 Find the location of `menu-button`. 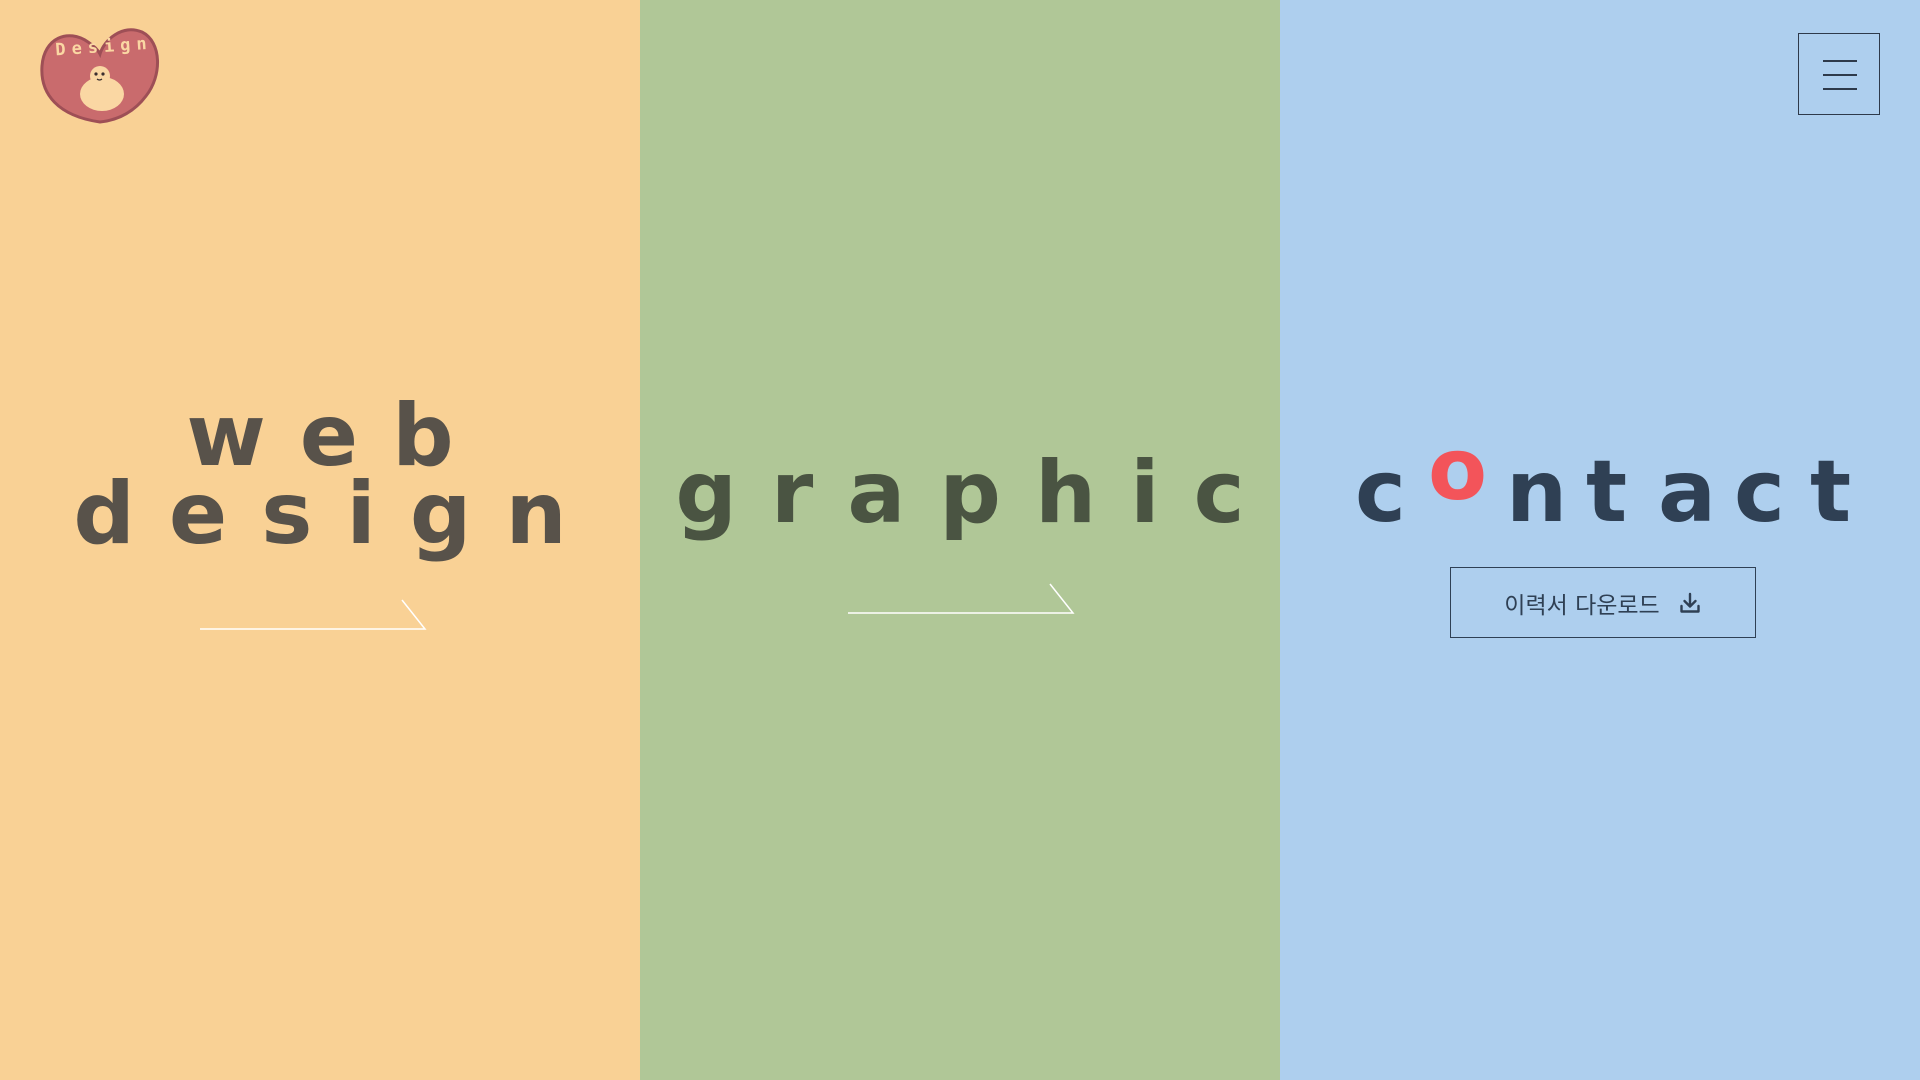

menu-button is located at coordinates (1839, 74).